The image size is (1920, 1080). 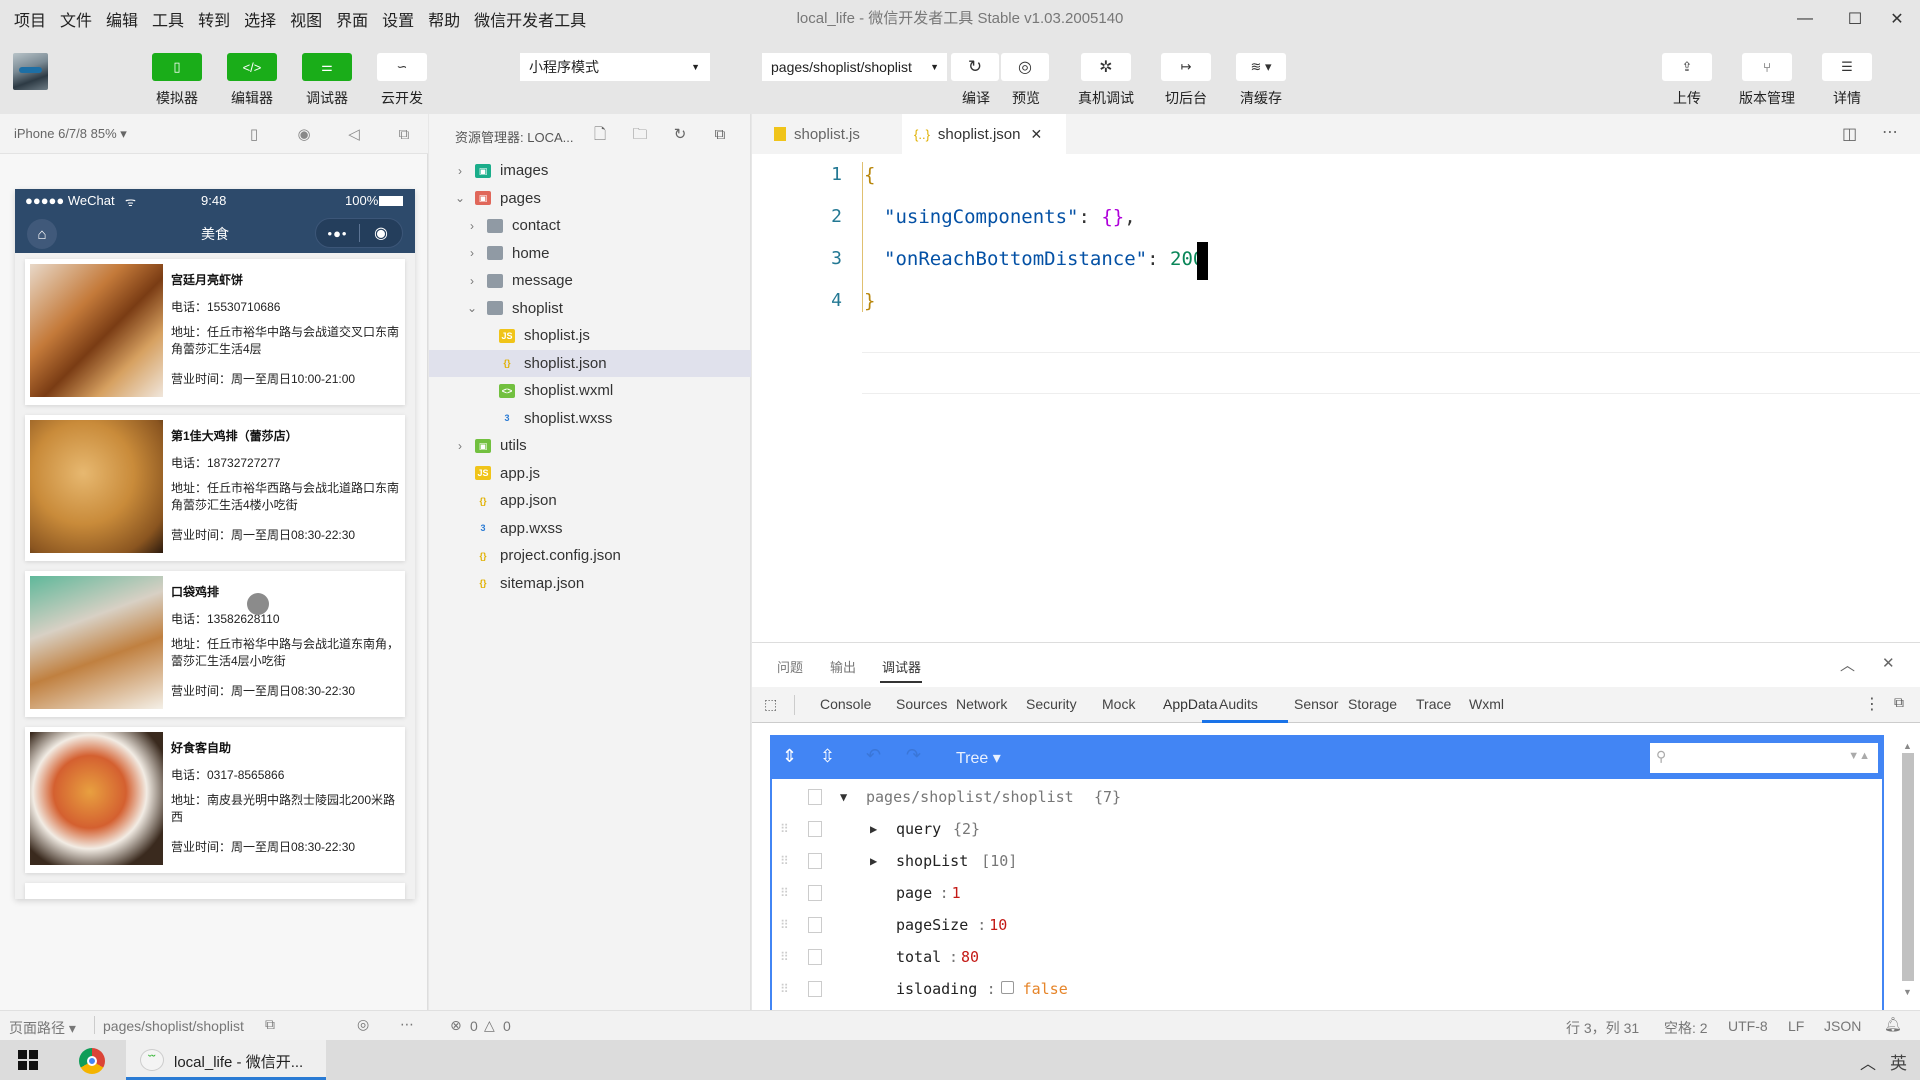 I want to click on devtools-tab-console: Console, so click(x=845, y=704).